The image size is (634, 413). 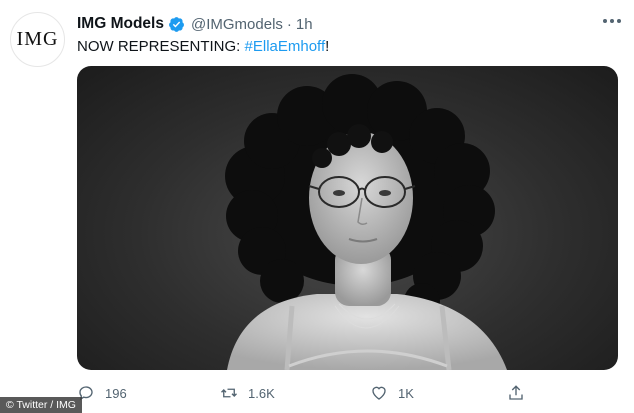 What do you see at coordinates (406, 393) in the screenshot?
I see `like-count: 1K` at bounding box center [406, 393].